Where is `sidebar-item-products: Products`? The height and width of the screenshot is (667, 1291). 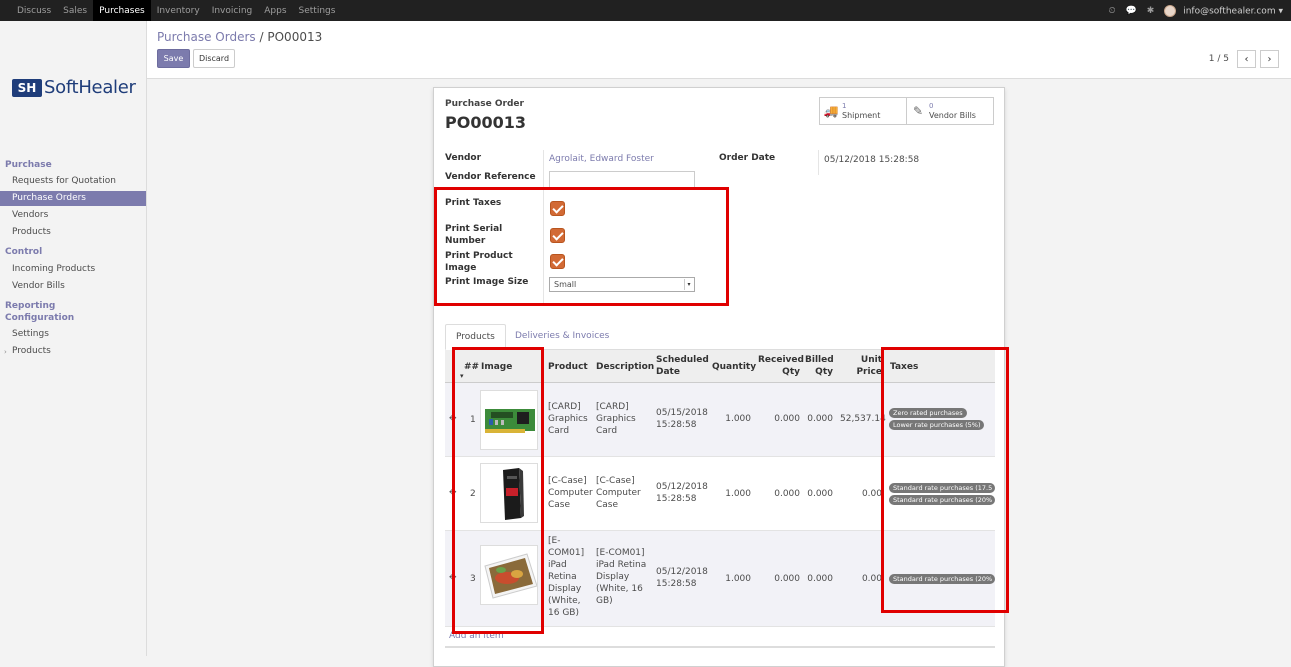 sidebar-item-products: Products is located at coordinates (73, 232).